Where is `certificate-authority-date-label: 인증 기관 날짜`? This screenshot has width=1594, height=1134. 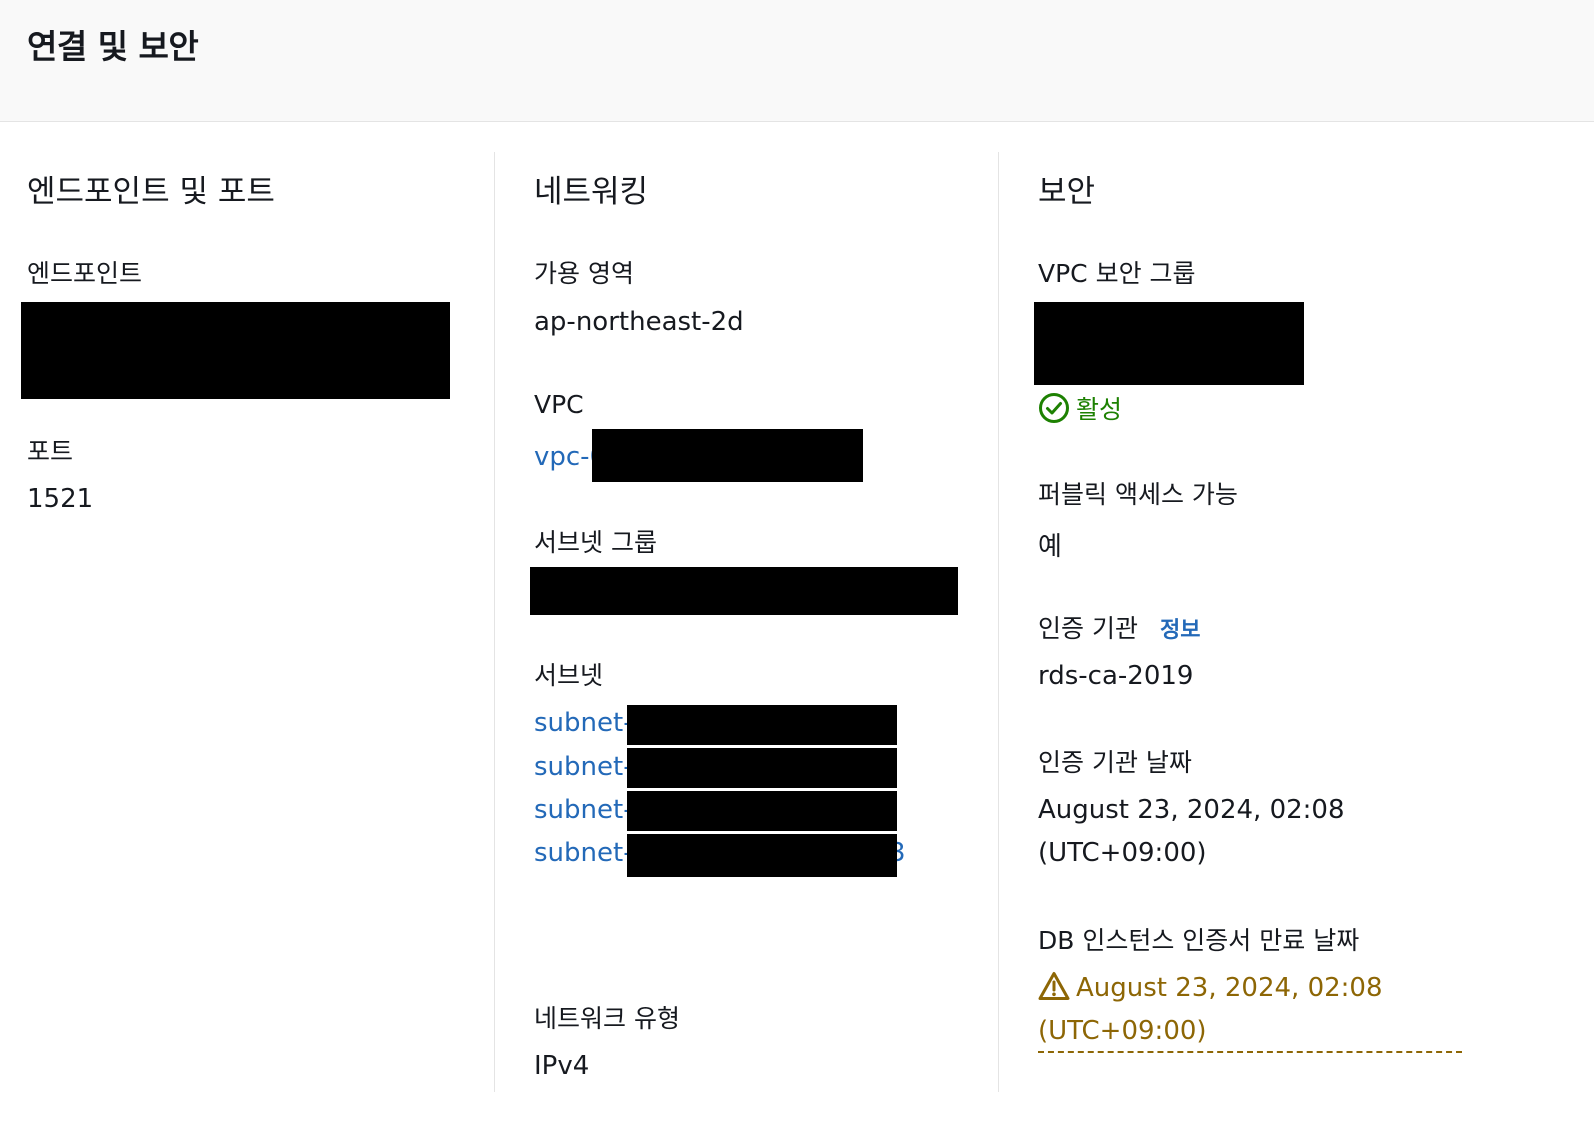 certificate-authority-date-label: 인증 기관 날짜 is located at coordinates (1115, 762).